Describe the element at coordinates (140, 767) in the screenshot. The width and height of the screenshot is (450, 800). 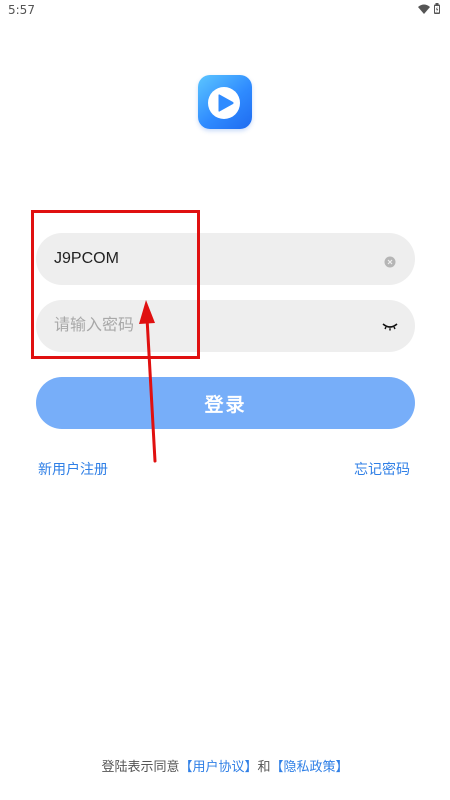
I see `agreement-prefix: 登陆表示同意` at that location.